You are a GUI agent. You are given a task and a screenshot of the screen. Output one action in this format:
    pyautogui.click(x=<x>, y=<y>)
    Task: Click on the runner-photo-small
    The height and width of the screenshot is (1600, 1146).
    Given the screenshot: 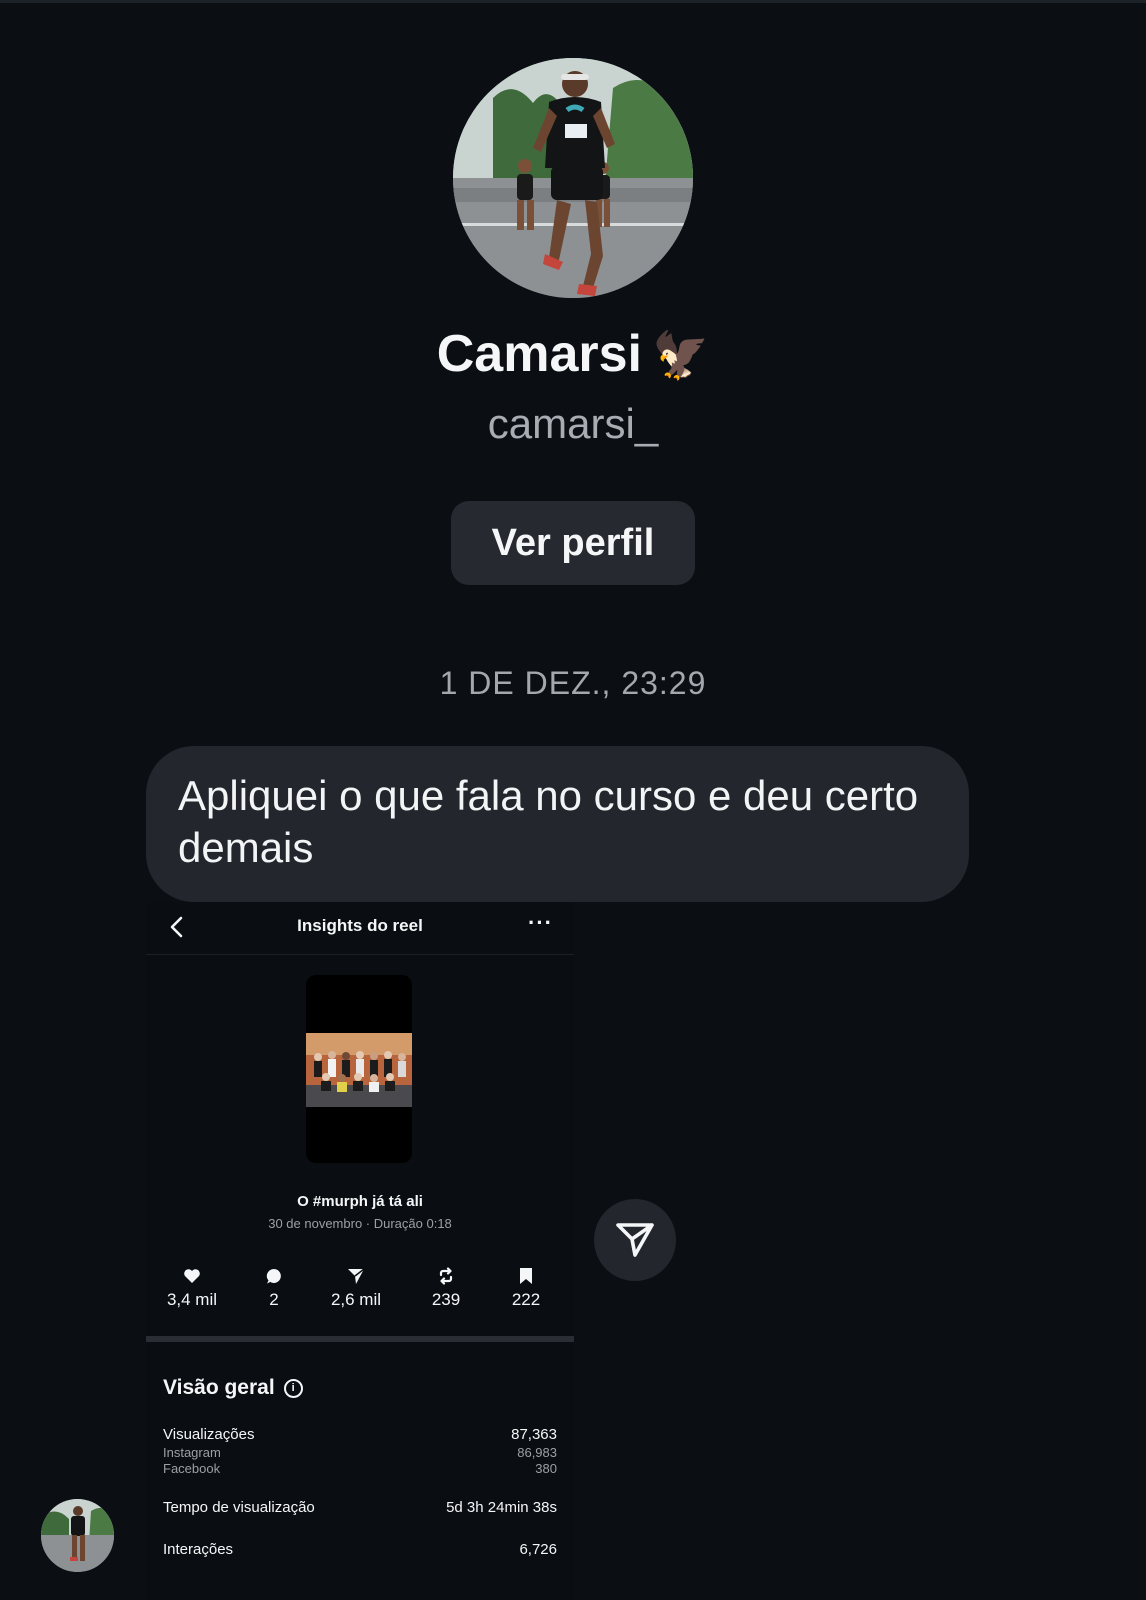 What is the action you would take?
    pyautogui.click(x=77, y=1535)
    